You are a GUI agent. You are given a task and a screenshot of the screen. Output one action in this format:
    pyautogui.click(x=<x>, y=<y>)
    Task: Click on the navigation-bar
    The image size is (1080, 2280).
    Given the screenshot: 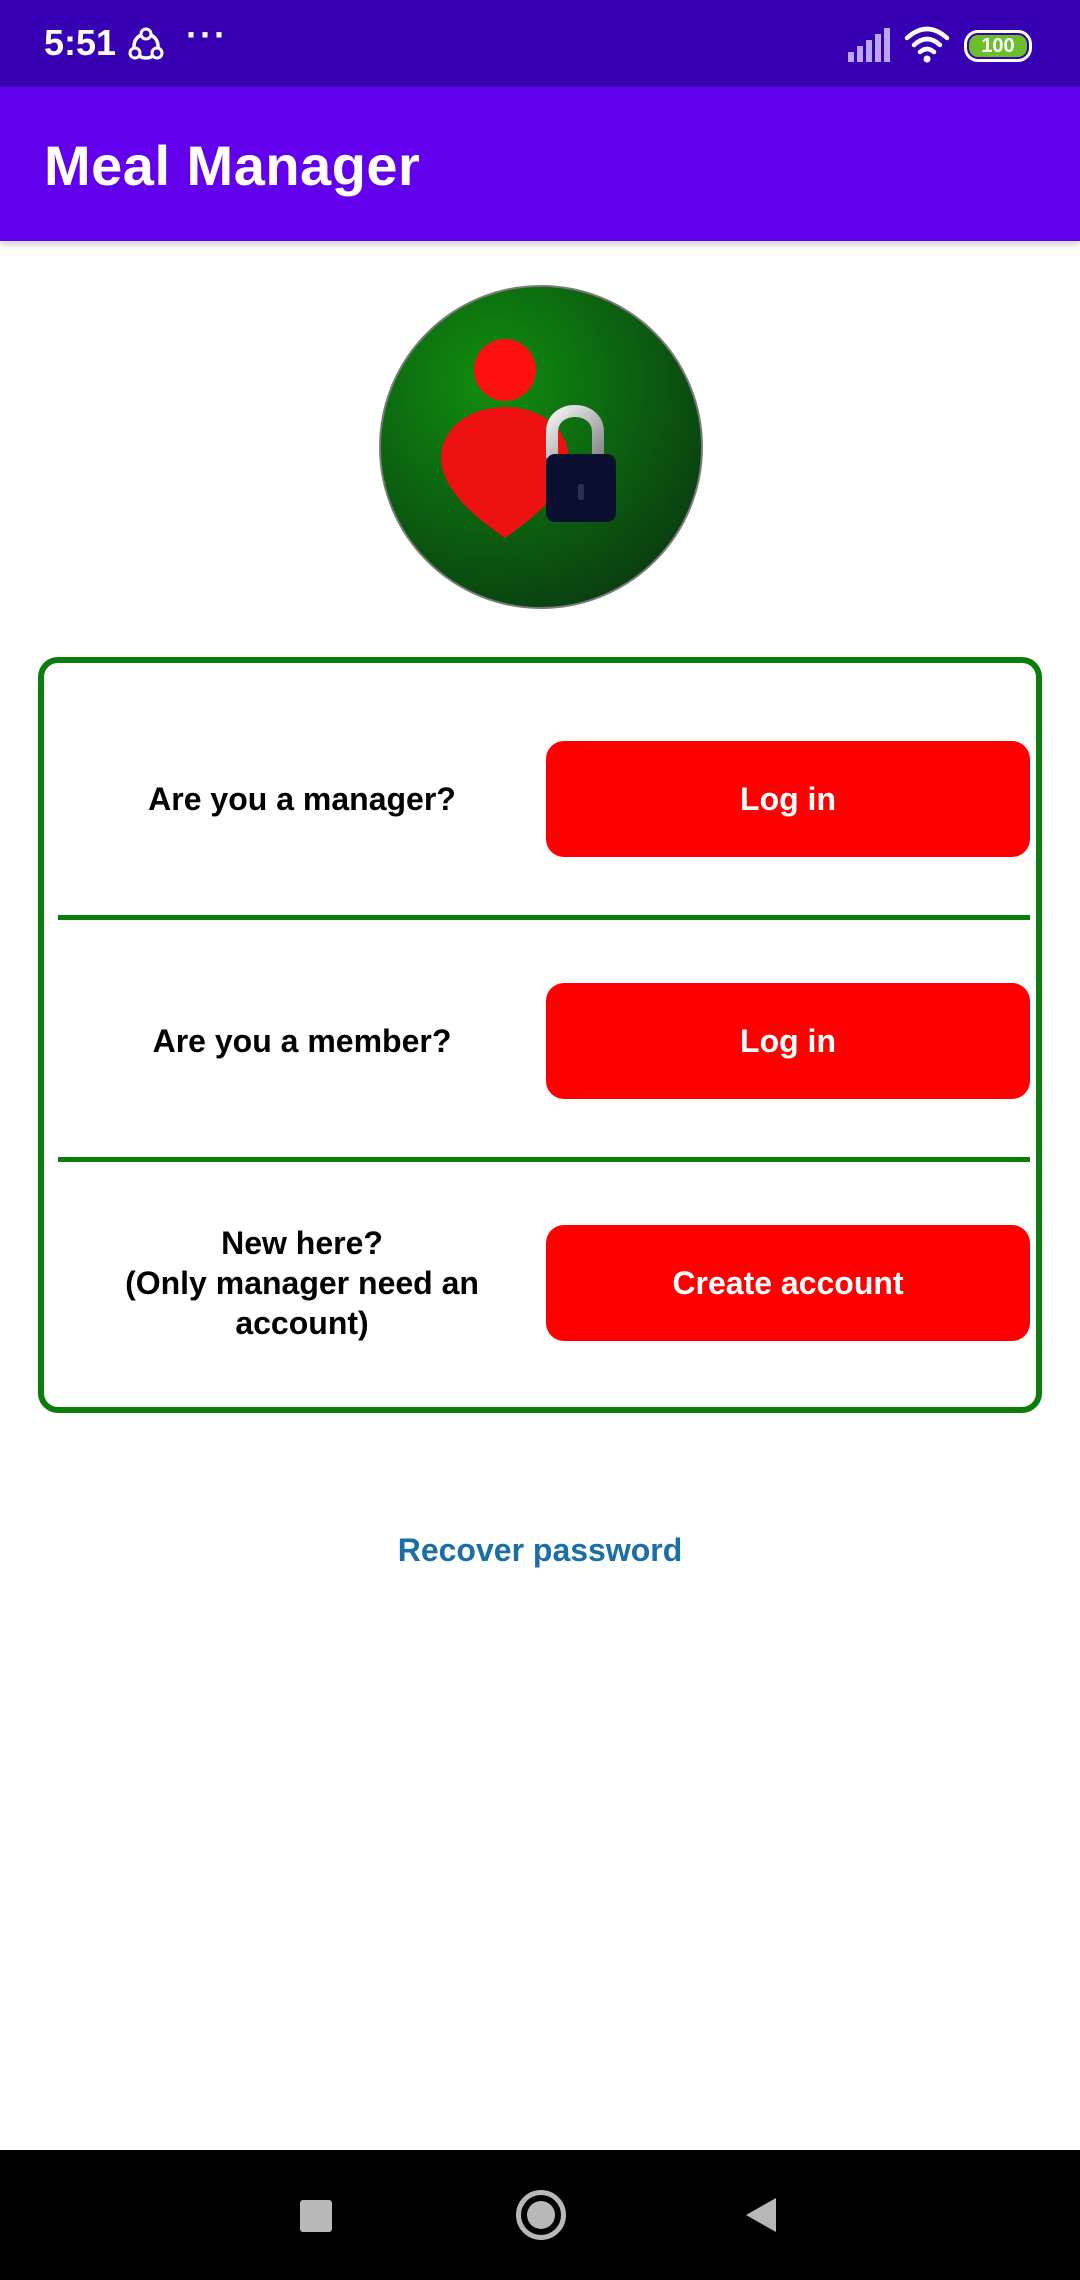 What is the action you would take?
    pyautogui.click(x=540, y=2215)
    